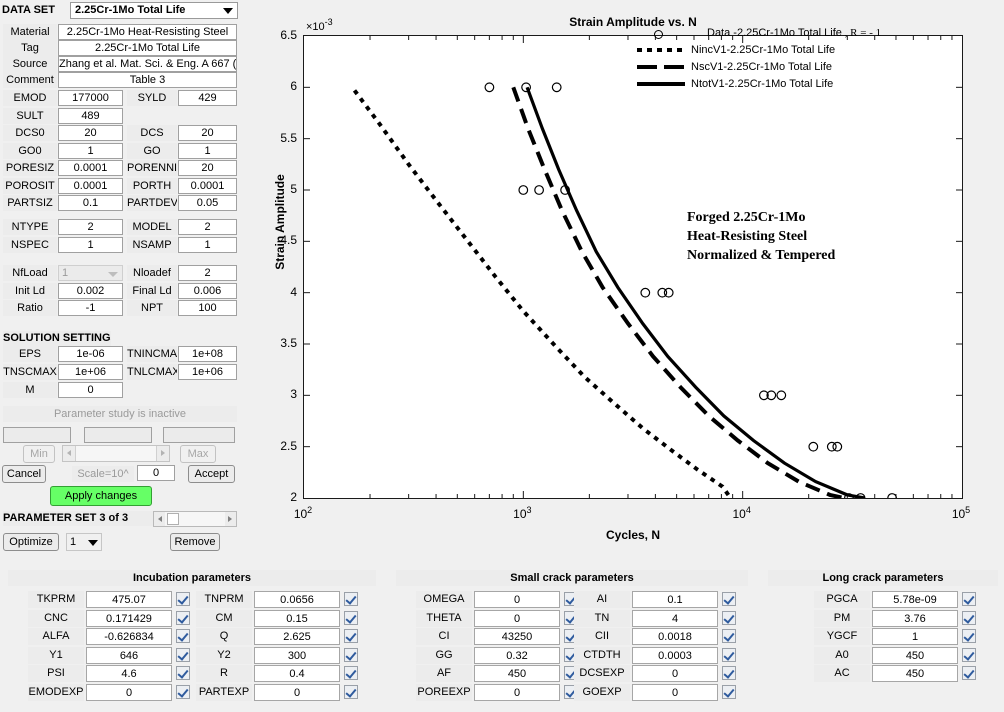 The image size is (1004, 712). I want to click on param-checkbox-a0, so click(969, 654).